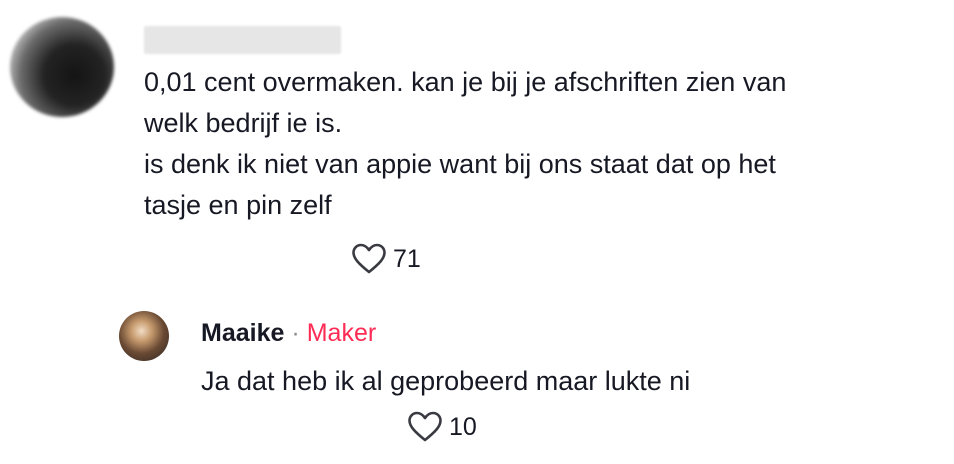  What do you see at coordinates (341, 333) in the screenshot?
I see `creator-badge: Maker` at bounding box center [341, 333].